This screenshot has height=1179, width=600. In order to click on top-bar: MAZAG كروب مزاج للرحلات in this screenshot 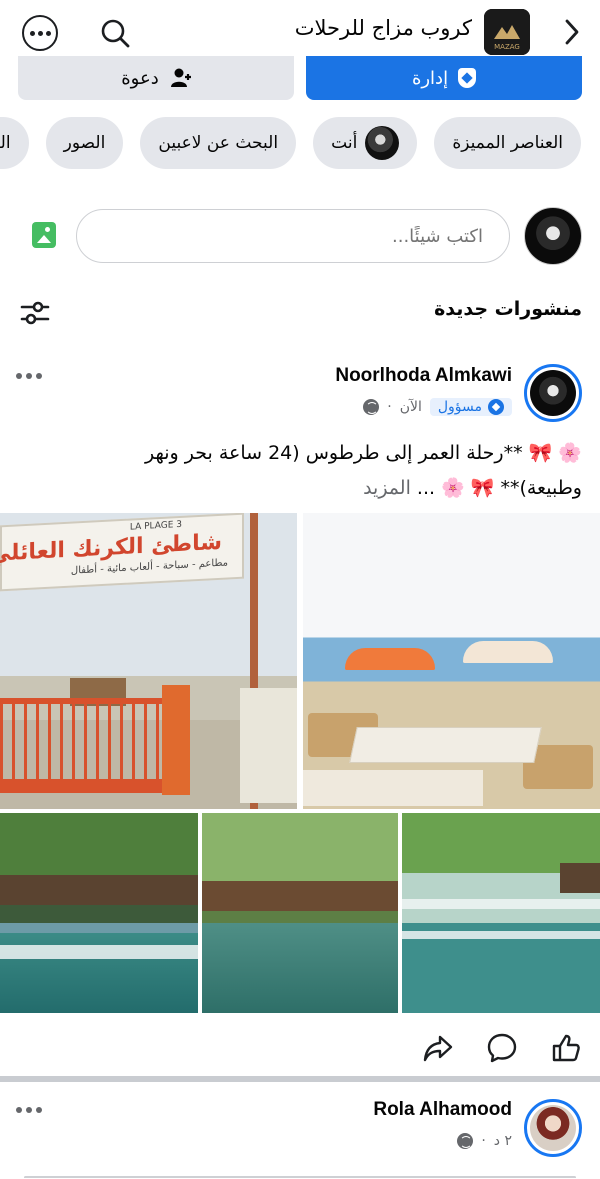, I will do `click(300, 32)`.